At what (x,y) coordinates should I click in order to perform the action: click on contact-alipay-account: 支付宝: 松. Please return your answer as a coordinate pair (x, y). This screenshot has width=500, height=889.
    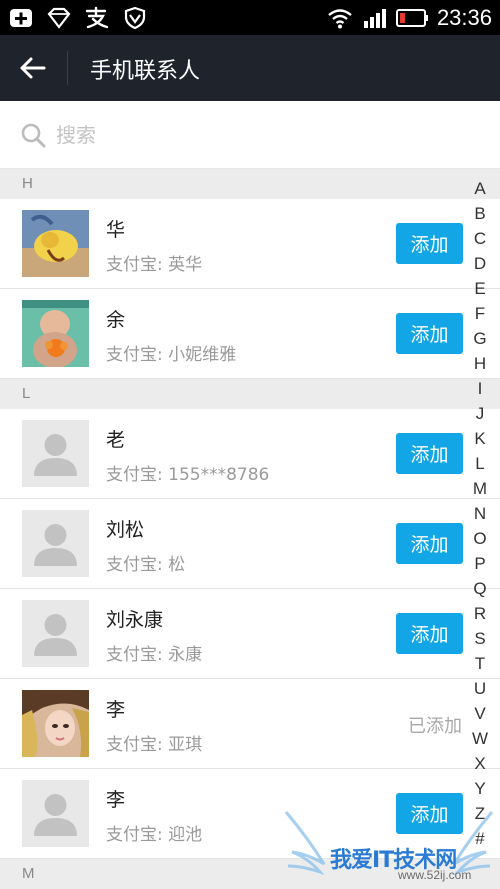
    Looking at the image, I should click on (146, 565).